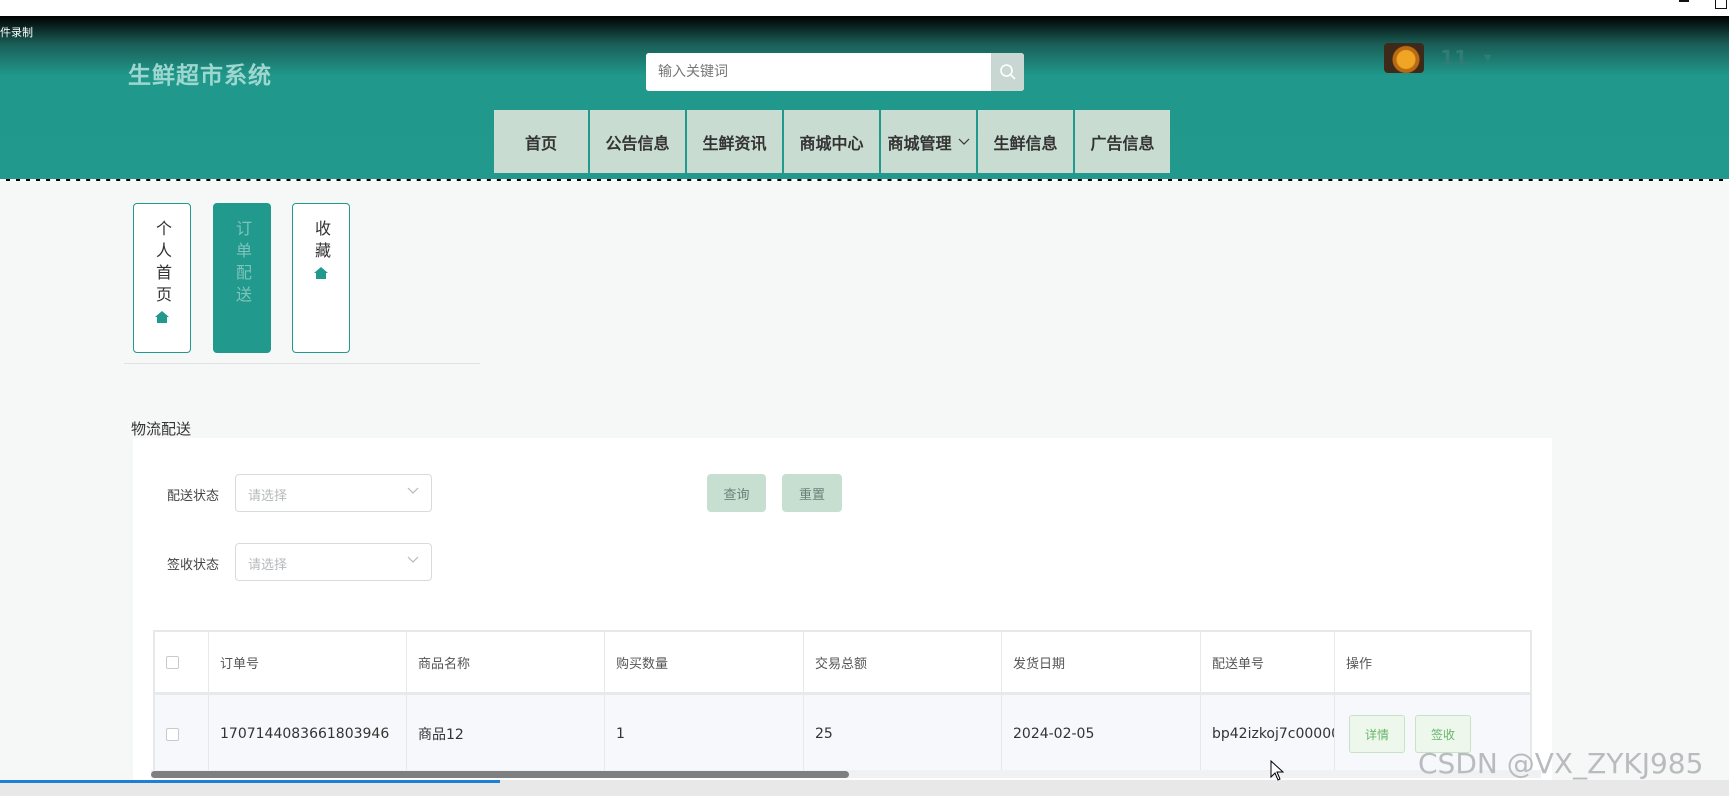 The width and height of the screenshot is (1729, 796). I want to click on delivery-status-label: 配送状态, so click(193, 496).